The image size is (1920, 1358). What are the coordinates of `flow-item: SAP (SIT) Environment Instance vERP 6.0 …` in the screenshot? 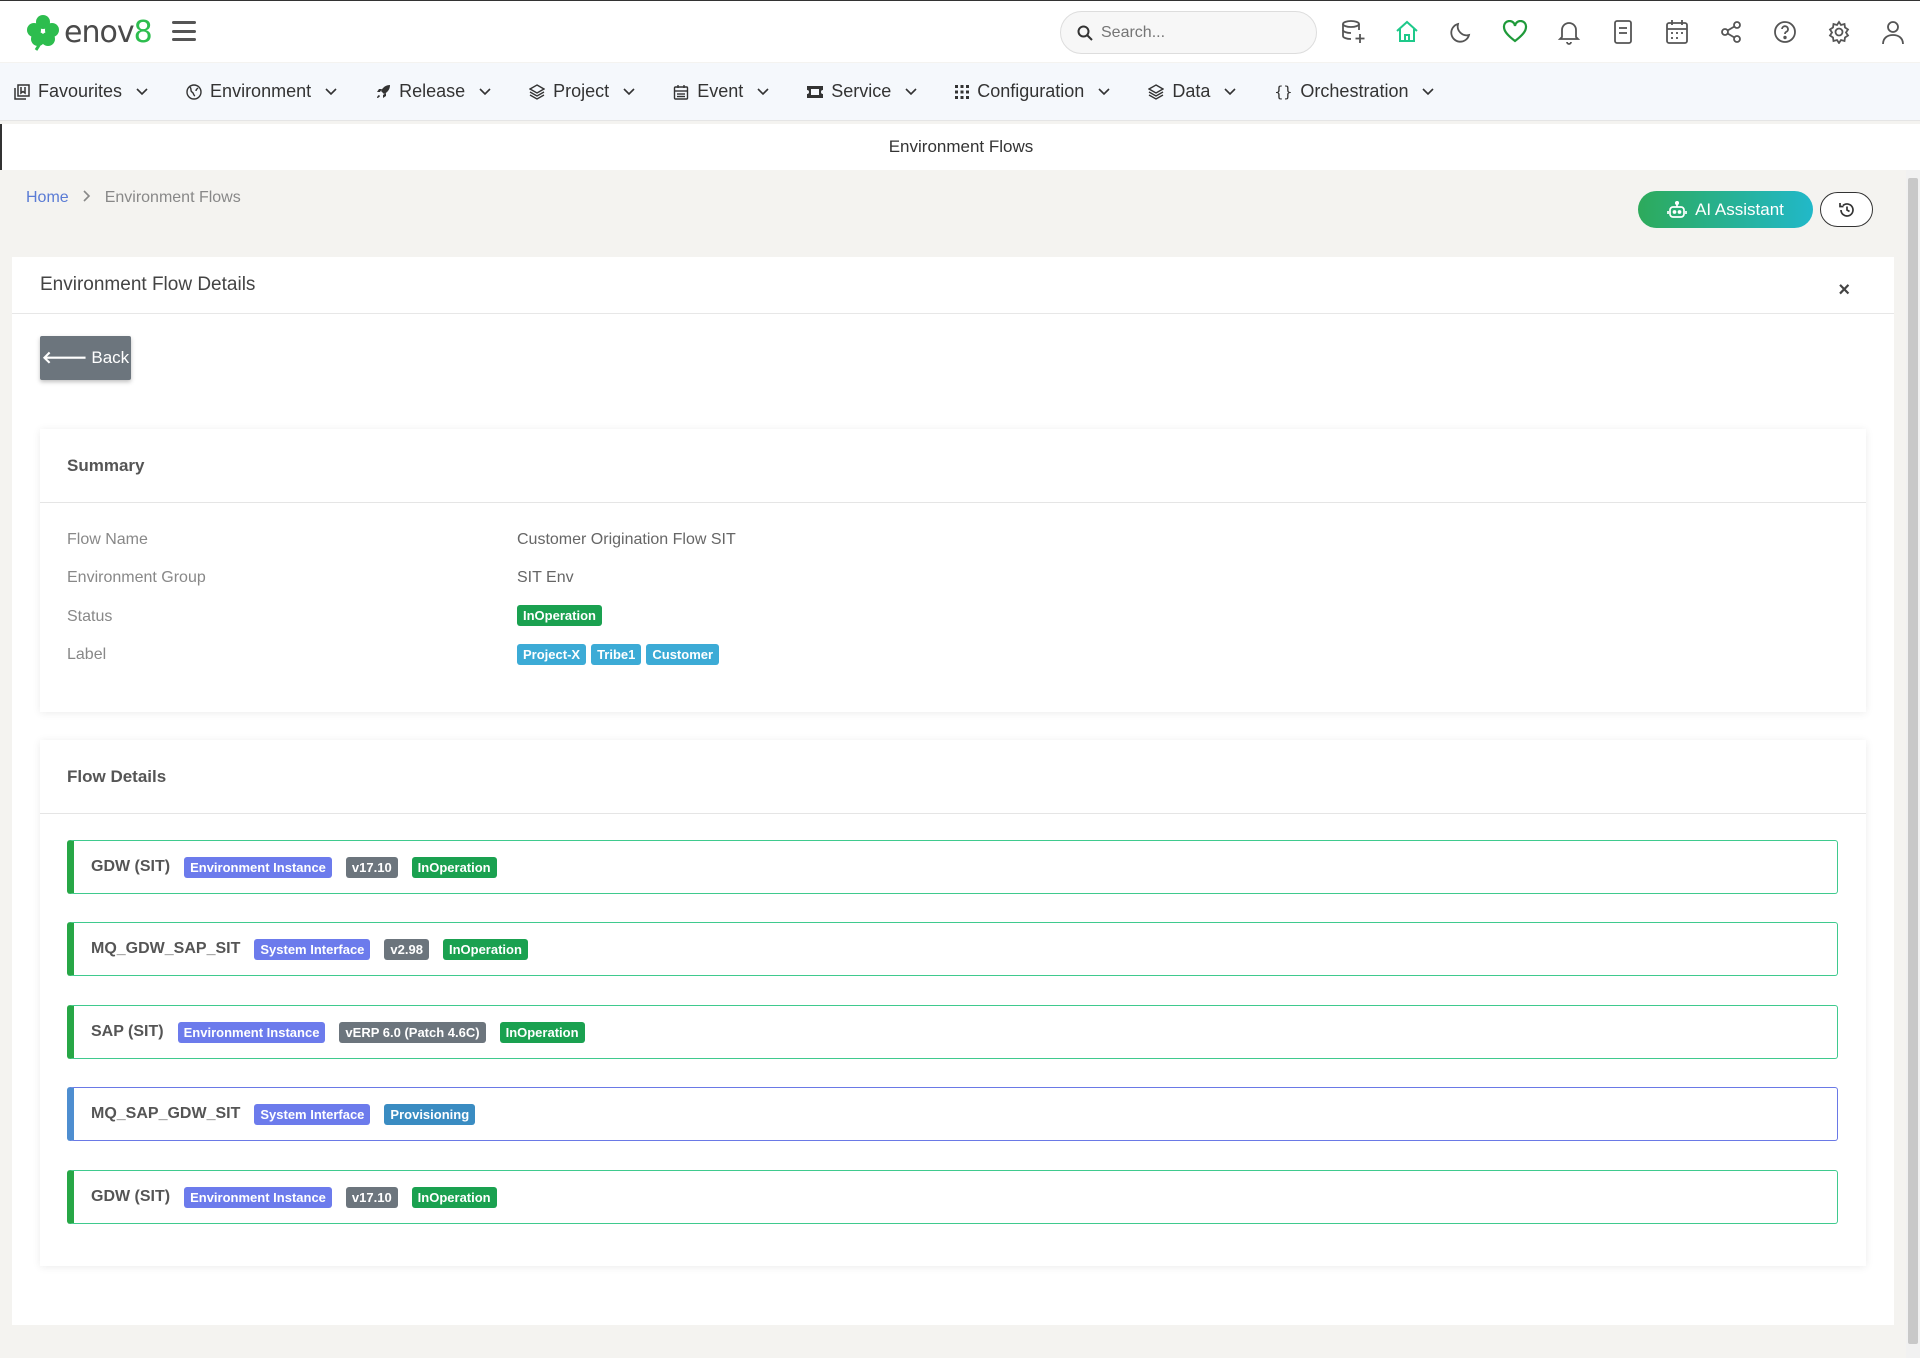 It's located at (952, 1032).